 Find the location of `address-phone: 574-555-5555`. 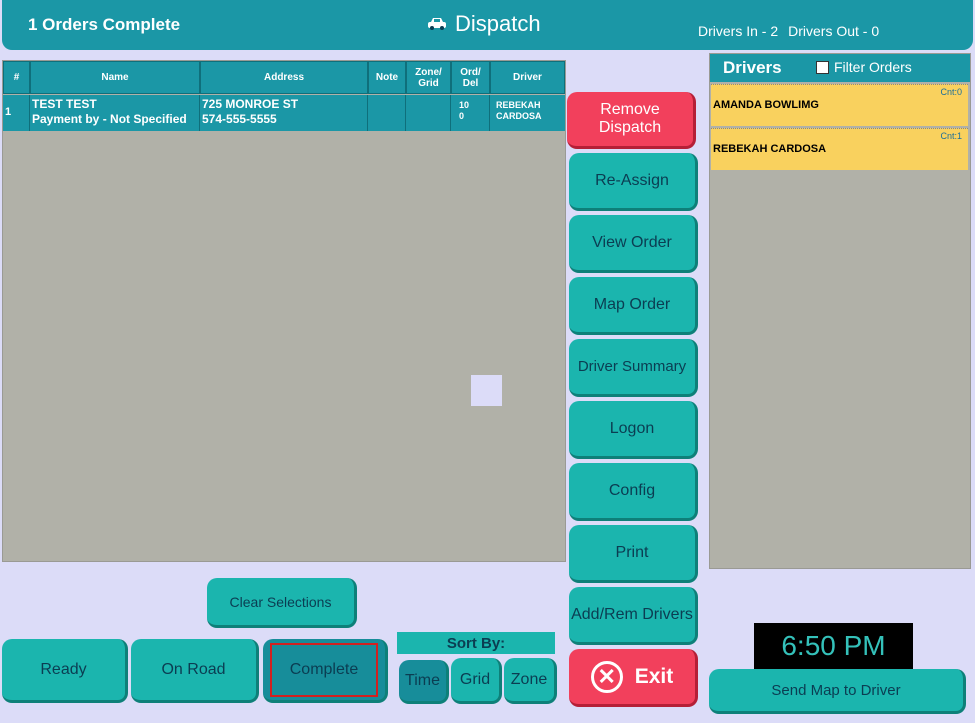

address-phone: 574-555-5555 is located at coordinates (239, 119).